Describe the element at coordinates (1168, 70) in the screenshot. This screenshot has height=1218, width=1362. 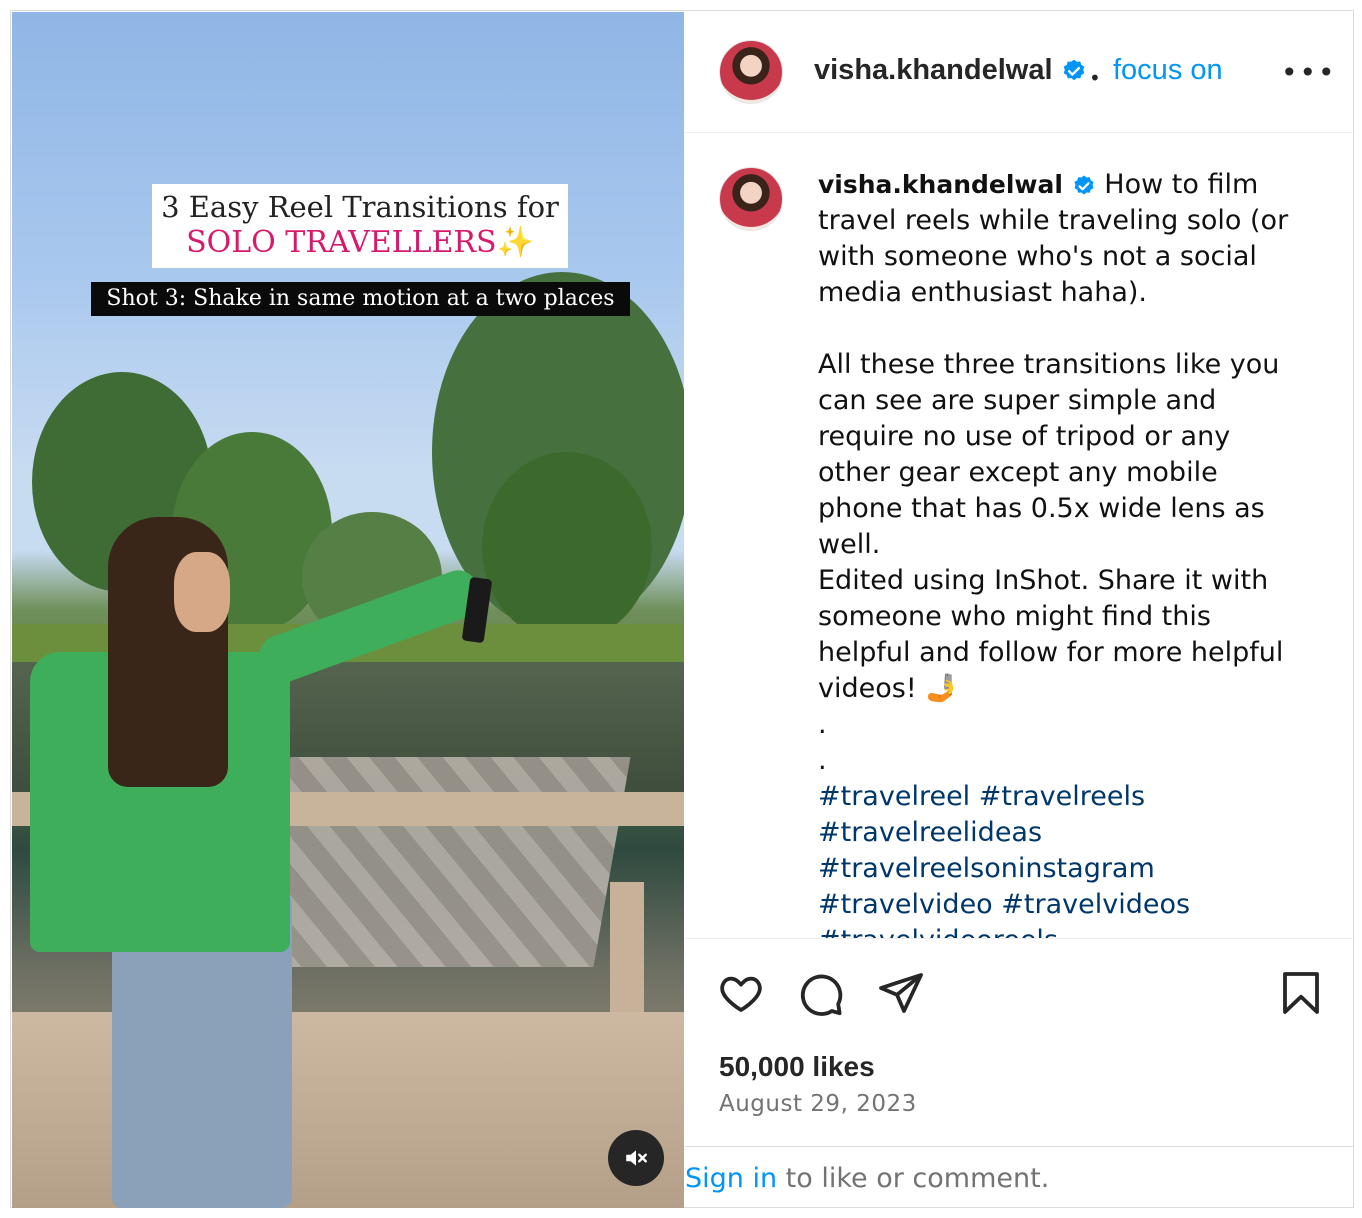
I see `follow-button: focus on` at that location.